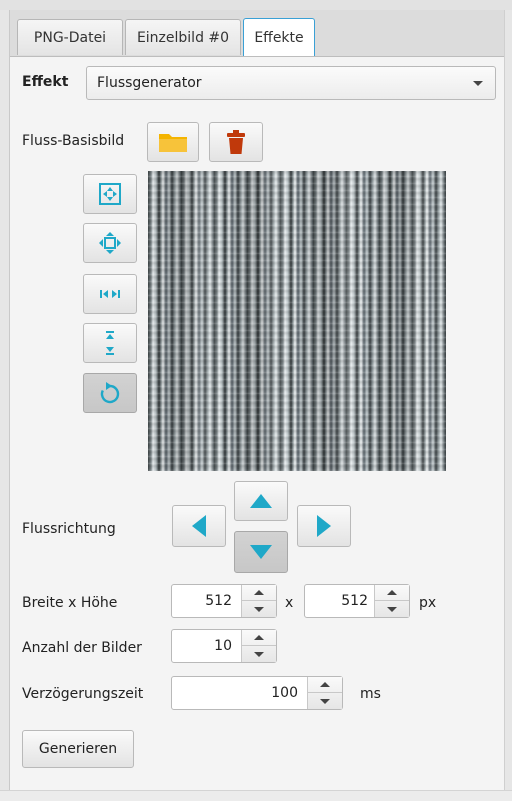 This screenshot has height=801, width=512. I want to click on open-image-button, so click(173, 142).